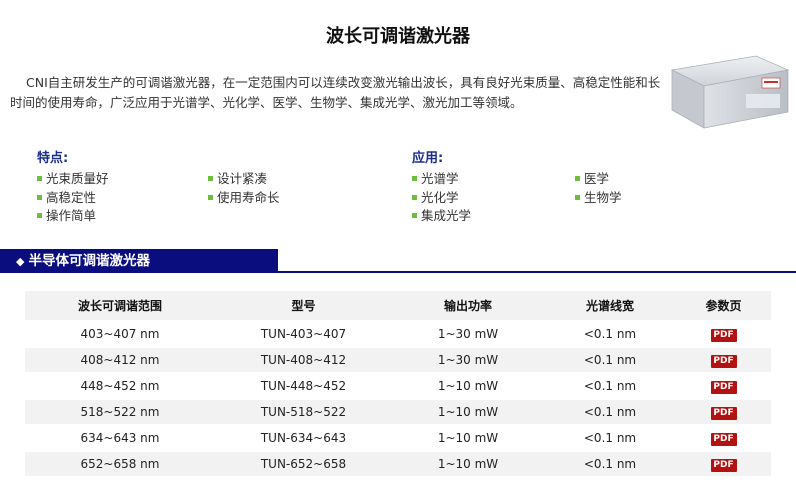 The image size is (796, 488). I want to click on table-cell: 518~522 nm, so click(120, 412).